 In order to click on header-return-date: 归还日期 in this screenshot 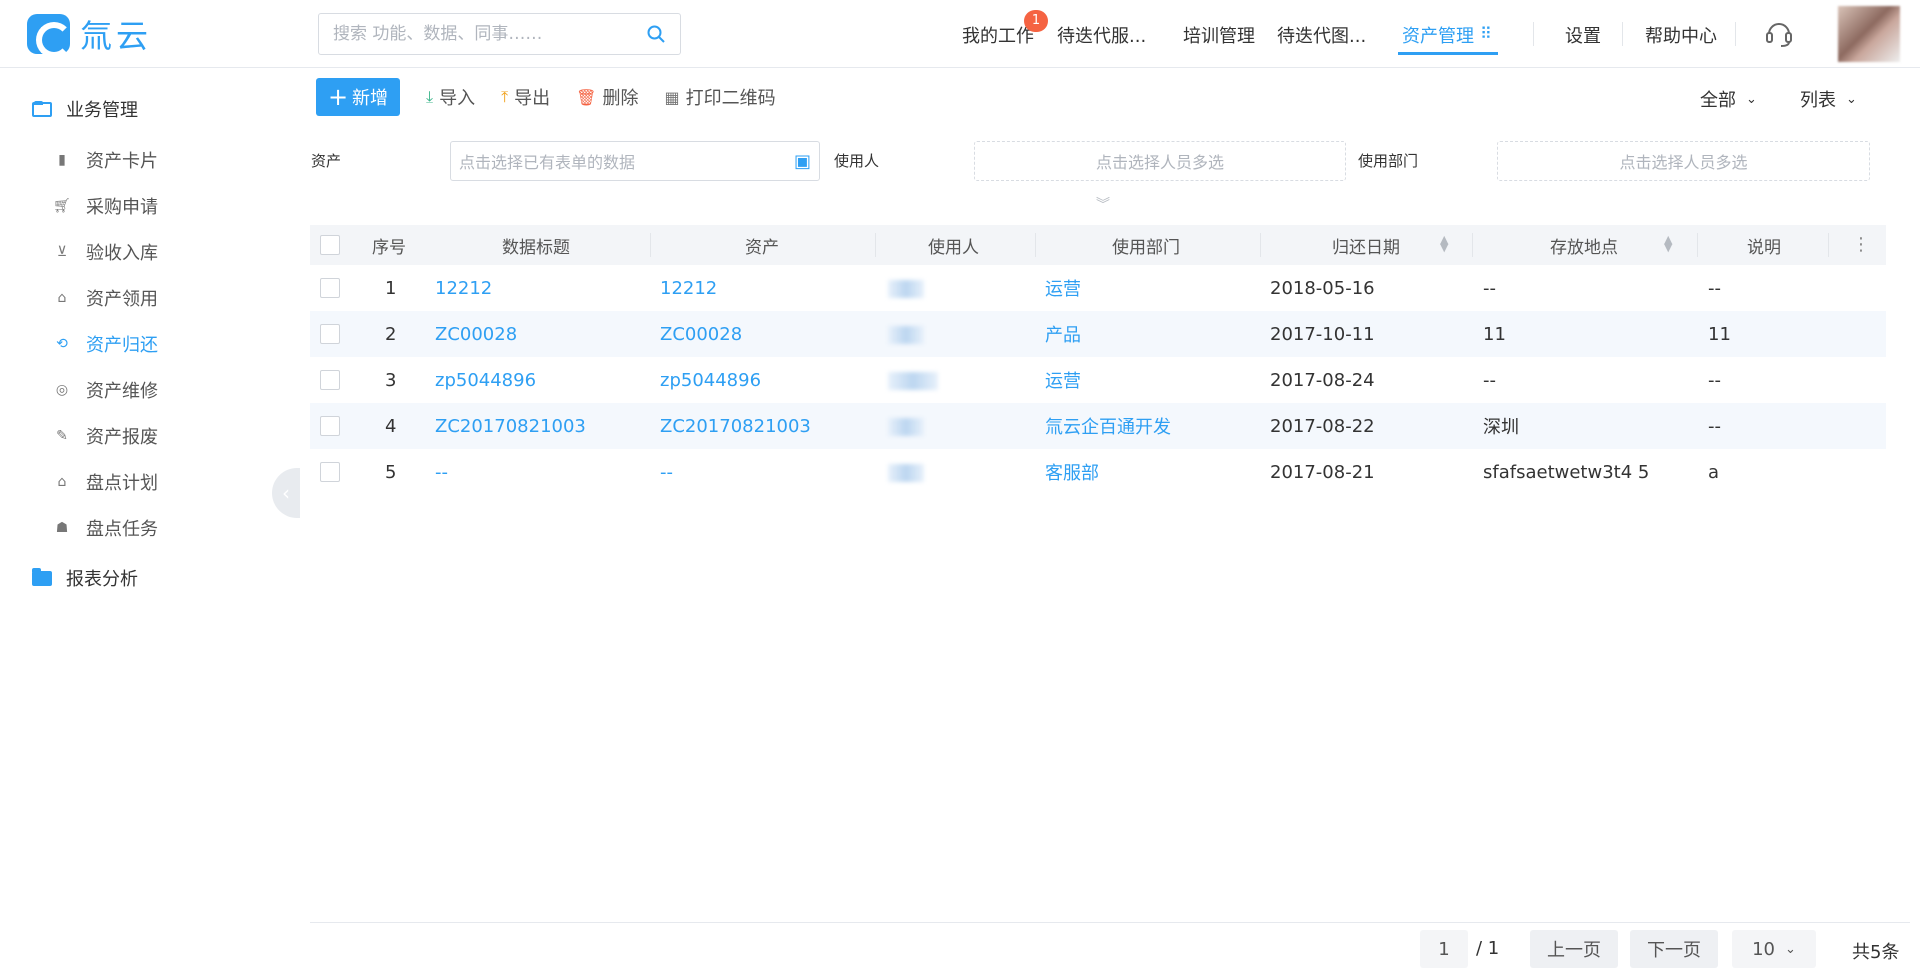, I will do `click(1366, 245)`.